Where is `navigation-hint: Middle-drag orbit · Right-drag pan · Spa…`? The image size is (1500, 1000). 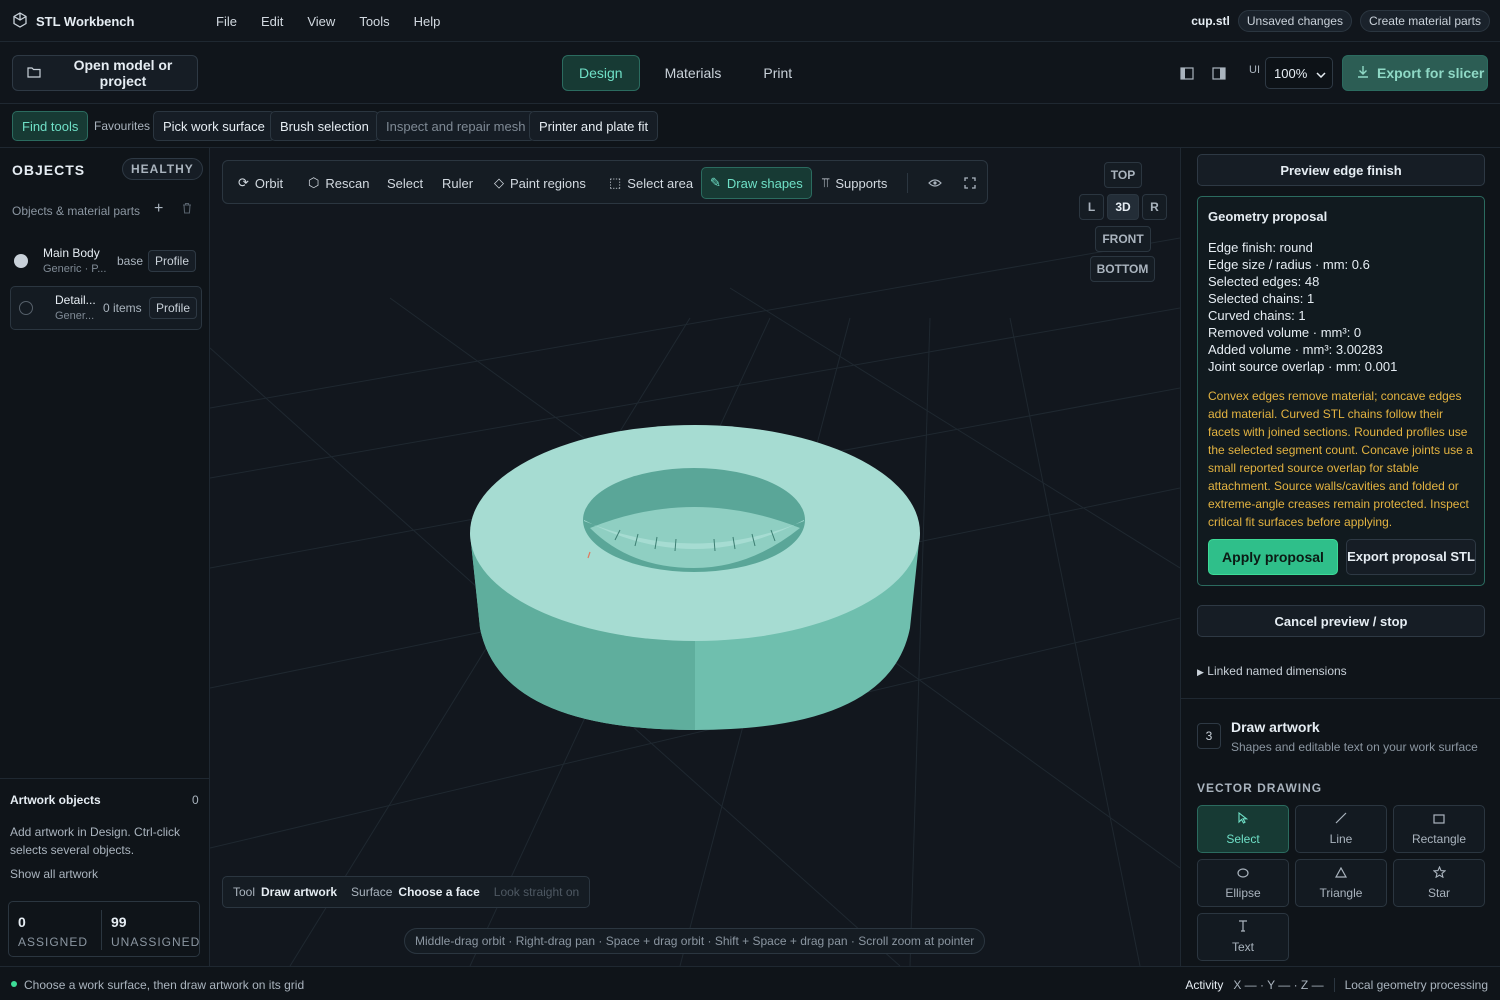
navigation-hint: Middle-drag orbit · Right-drag pan · Spa… is located at coordinates (695, 941).